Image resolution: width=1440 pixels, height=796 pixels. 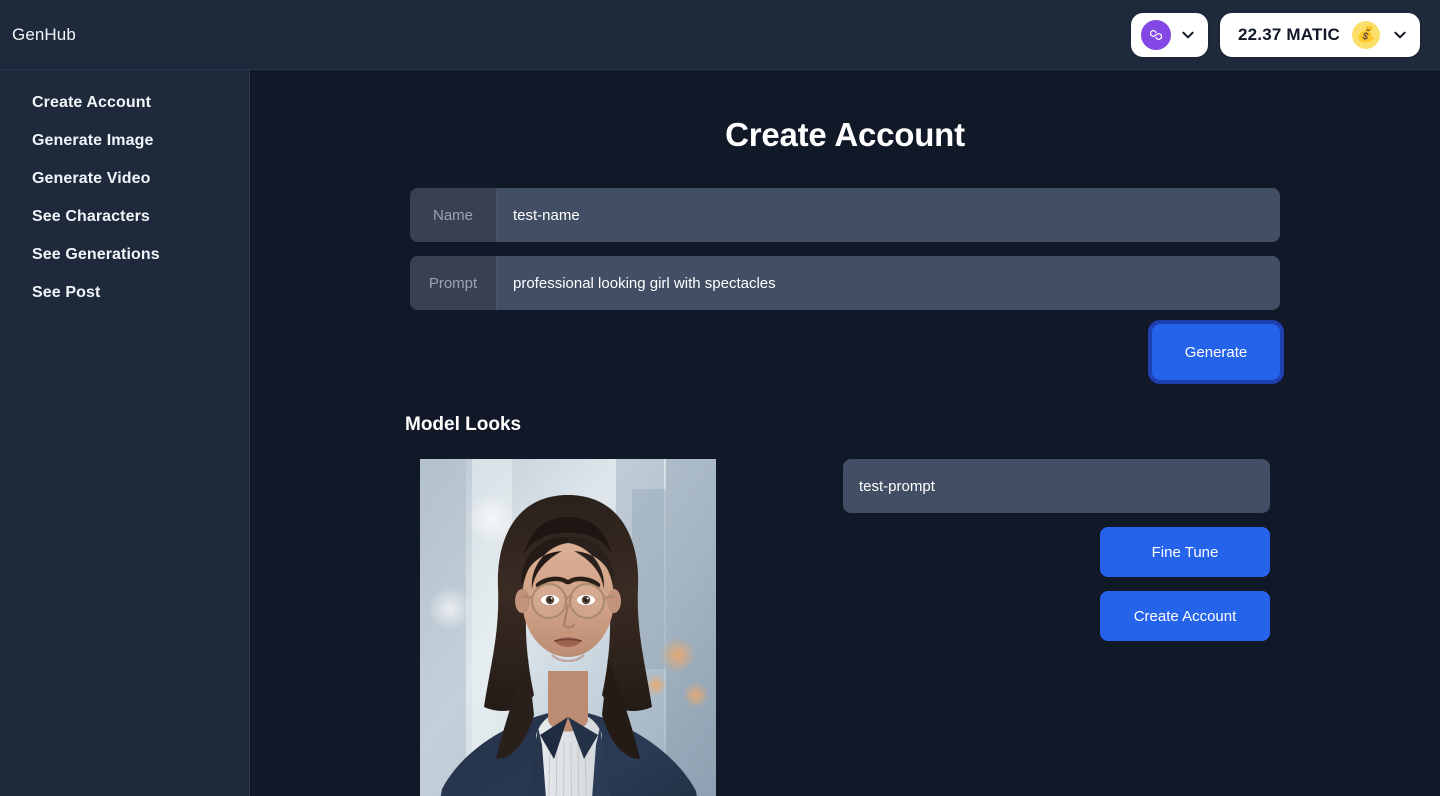 I want to click on sidebar-item-create-account: Create Account, so click(x=124, y=103).